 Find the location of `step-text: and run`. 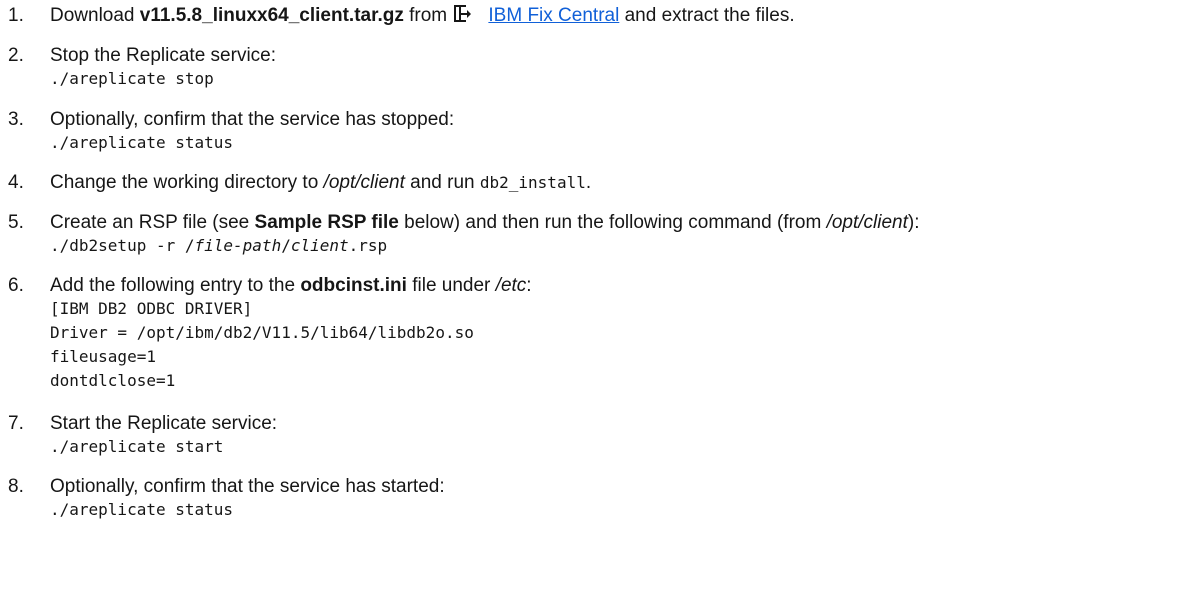

step-text: and run is located at coordinates (442, 182).